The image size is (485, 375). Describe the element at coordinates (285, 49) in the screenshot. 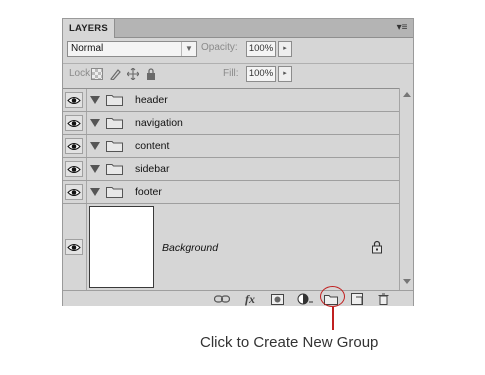

I see `opacity-slider-button: ▸` at that location.